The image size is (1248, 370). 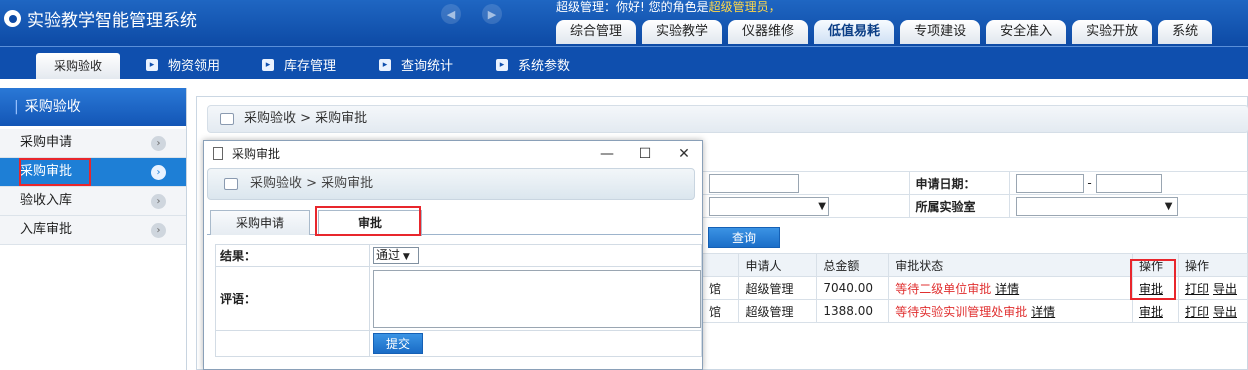 What do you see at coordinates (961, 311) in the screenshot?
I see `row-status: 等待实验实训管理处审批` at bounding box center [961, 311].